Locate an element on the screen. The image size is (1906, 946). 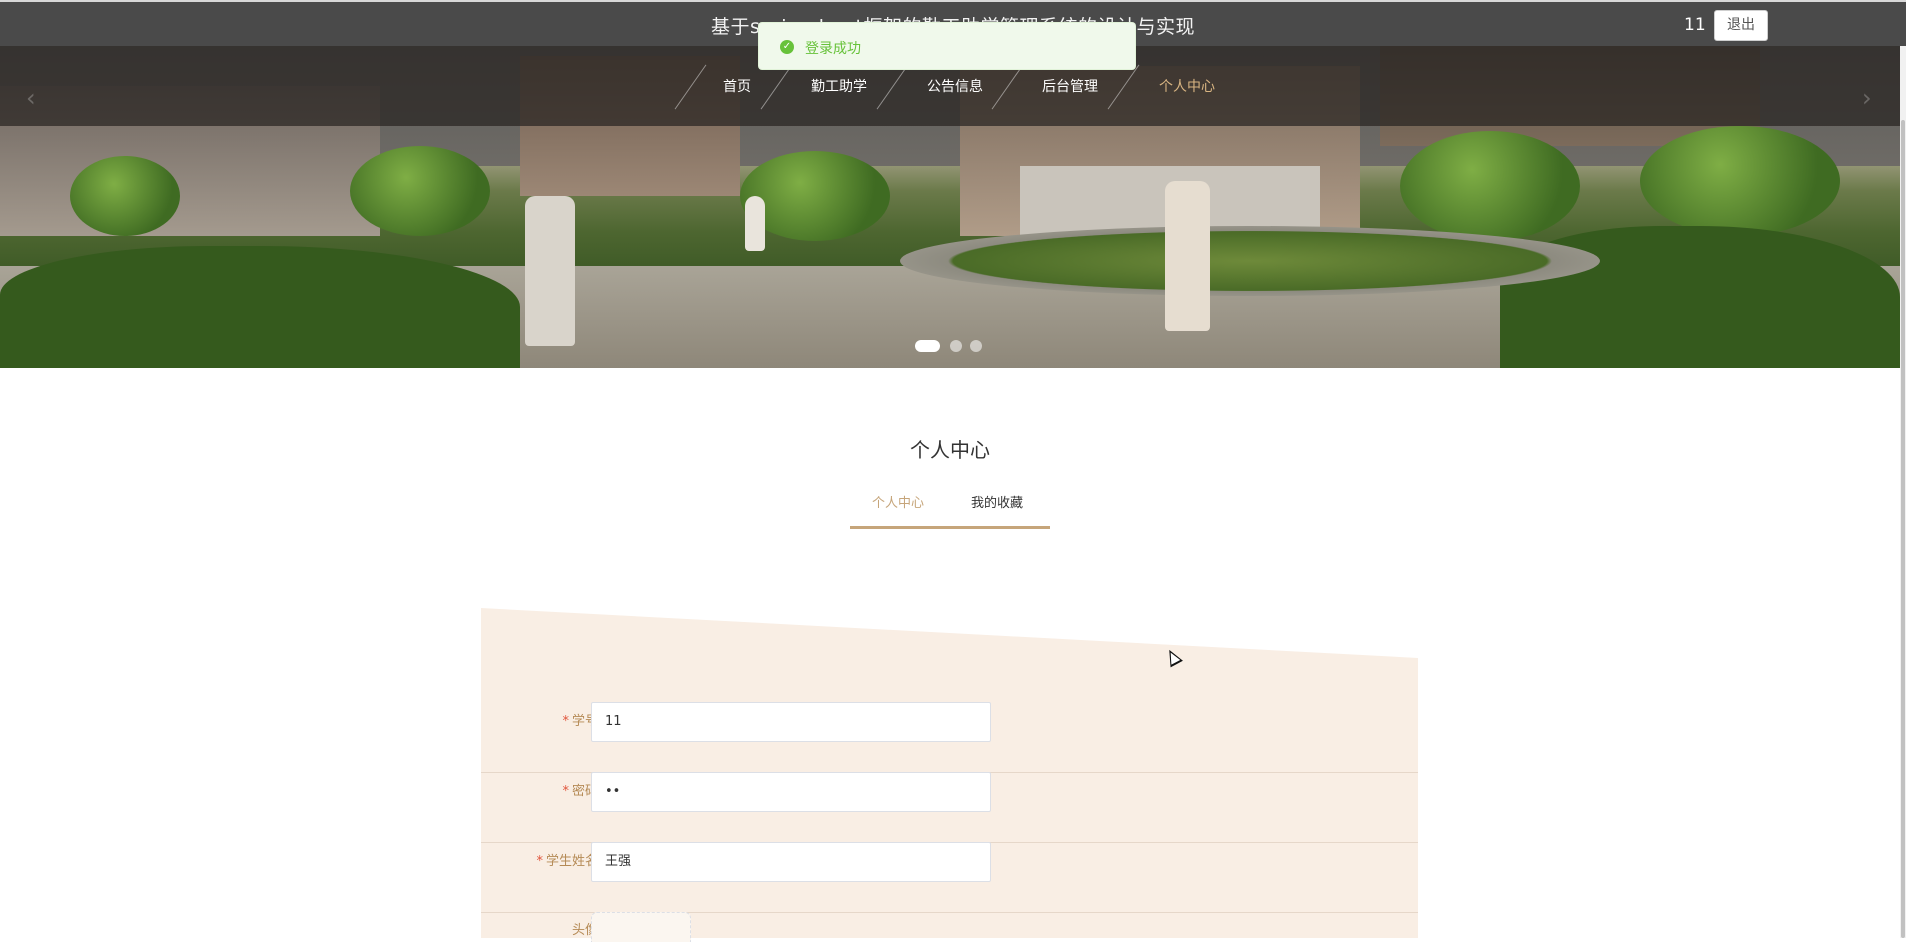
nav-item-announcements: 公告信息 is located at coordinates (955, 86).